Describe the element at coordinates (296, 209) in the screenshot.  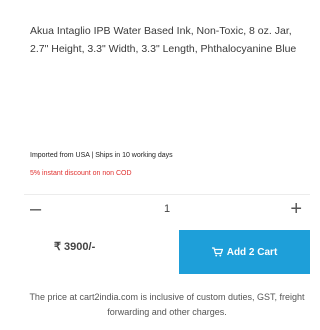
I see `increase-quantity-button: +` at that location.